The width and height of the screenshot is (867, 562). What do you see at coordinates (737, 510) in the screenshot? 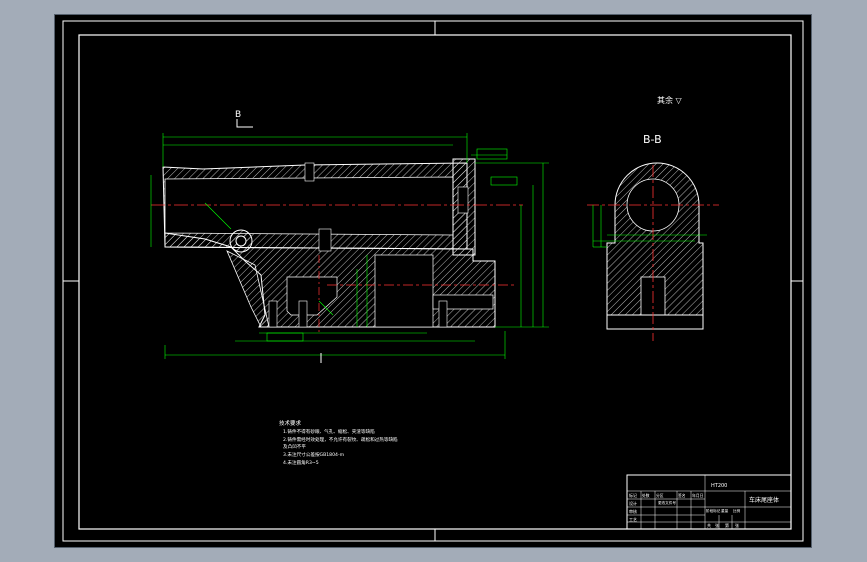
I see `scale-cell: 比例` at bounding box center [737, 510].